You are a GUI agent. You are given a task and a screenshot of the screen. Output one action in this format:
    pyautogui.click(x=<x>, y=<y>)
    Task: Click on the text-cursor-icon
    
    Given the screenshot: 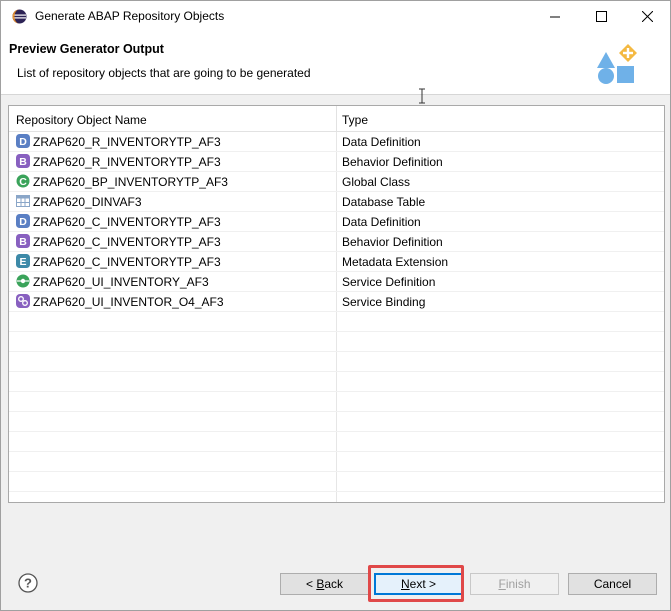 What is the action you would take?
    pyautogui.click(x=422, y=96)
    